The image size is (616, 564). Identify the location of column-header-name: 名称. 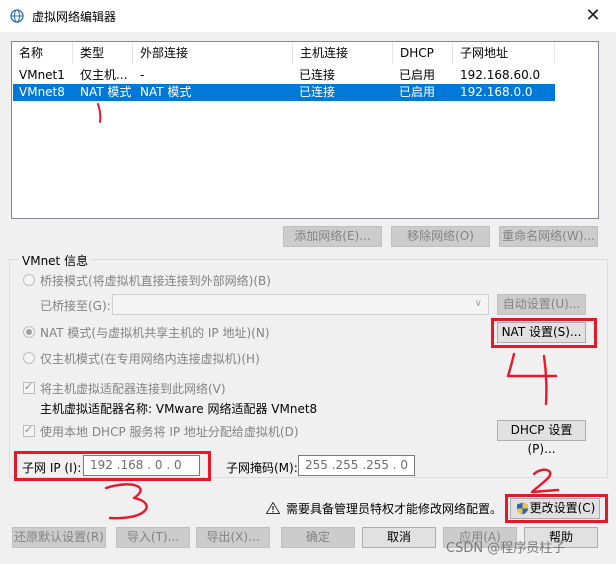
(42, 53).